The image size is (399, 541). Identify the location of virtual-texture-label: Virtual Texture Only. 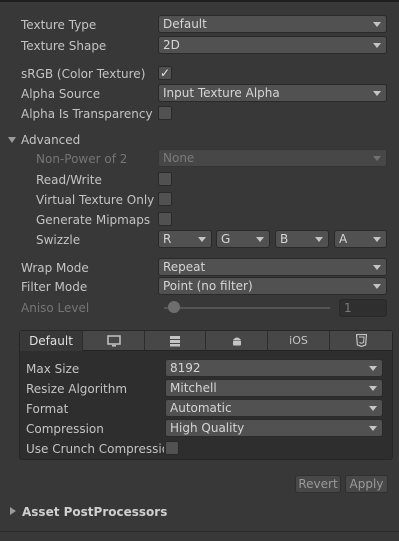
(95, 200).